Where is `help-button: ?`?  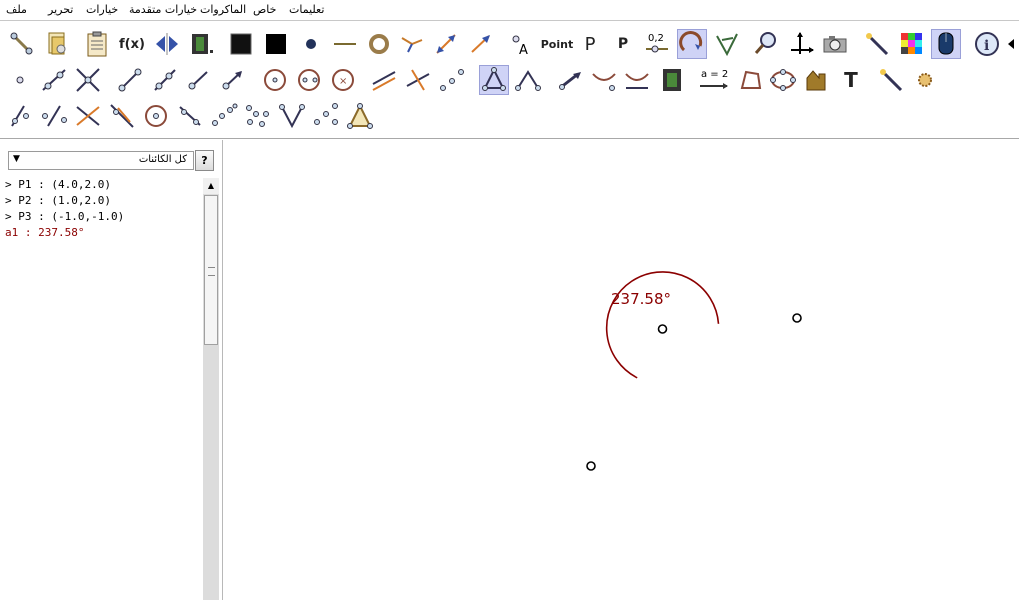
help-button: ? is located at coordinates (204, 160).